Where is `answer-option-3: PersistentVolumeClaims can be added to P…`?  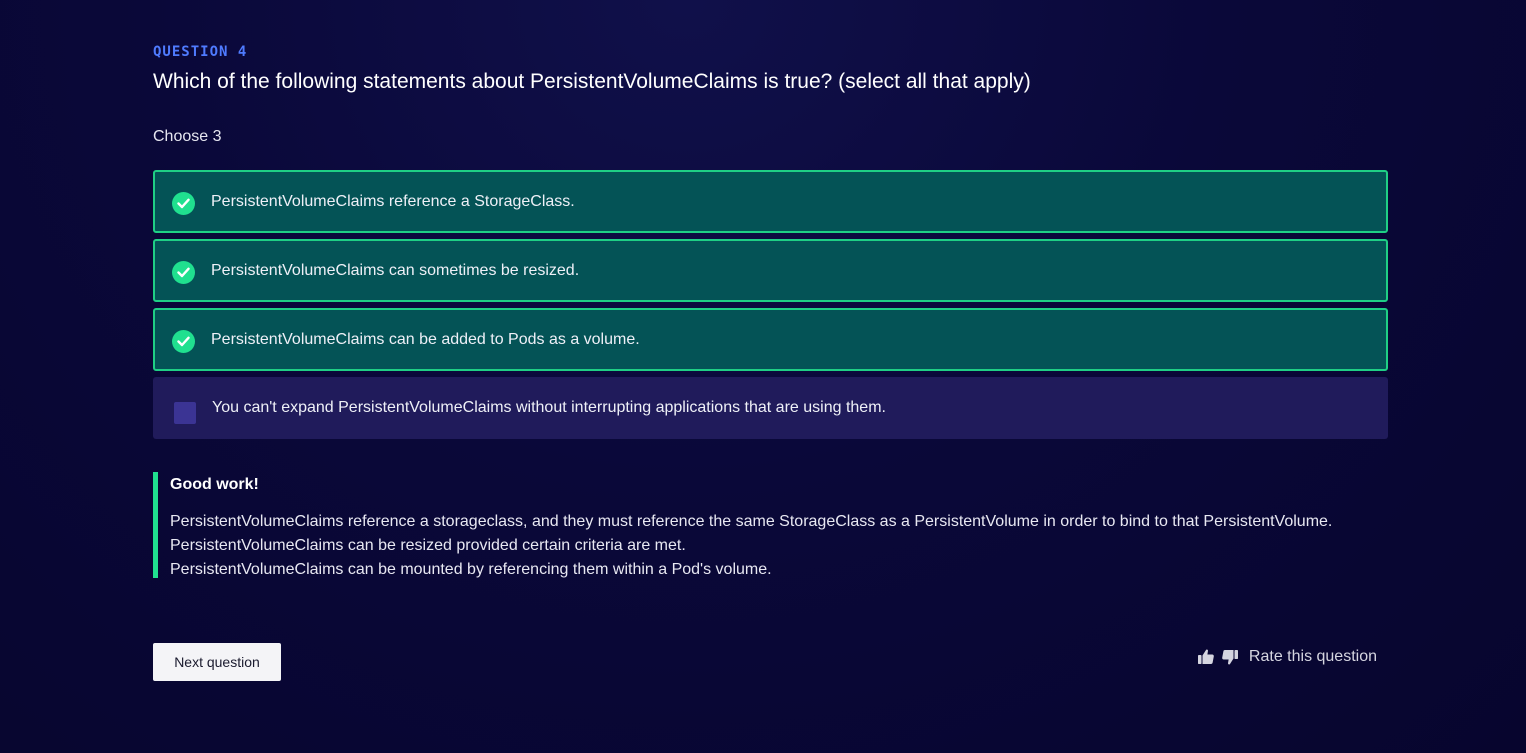
answer-option-3: PersistentVolumeClaims can be added to P… is located at coordinates (770, 339).